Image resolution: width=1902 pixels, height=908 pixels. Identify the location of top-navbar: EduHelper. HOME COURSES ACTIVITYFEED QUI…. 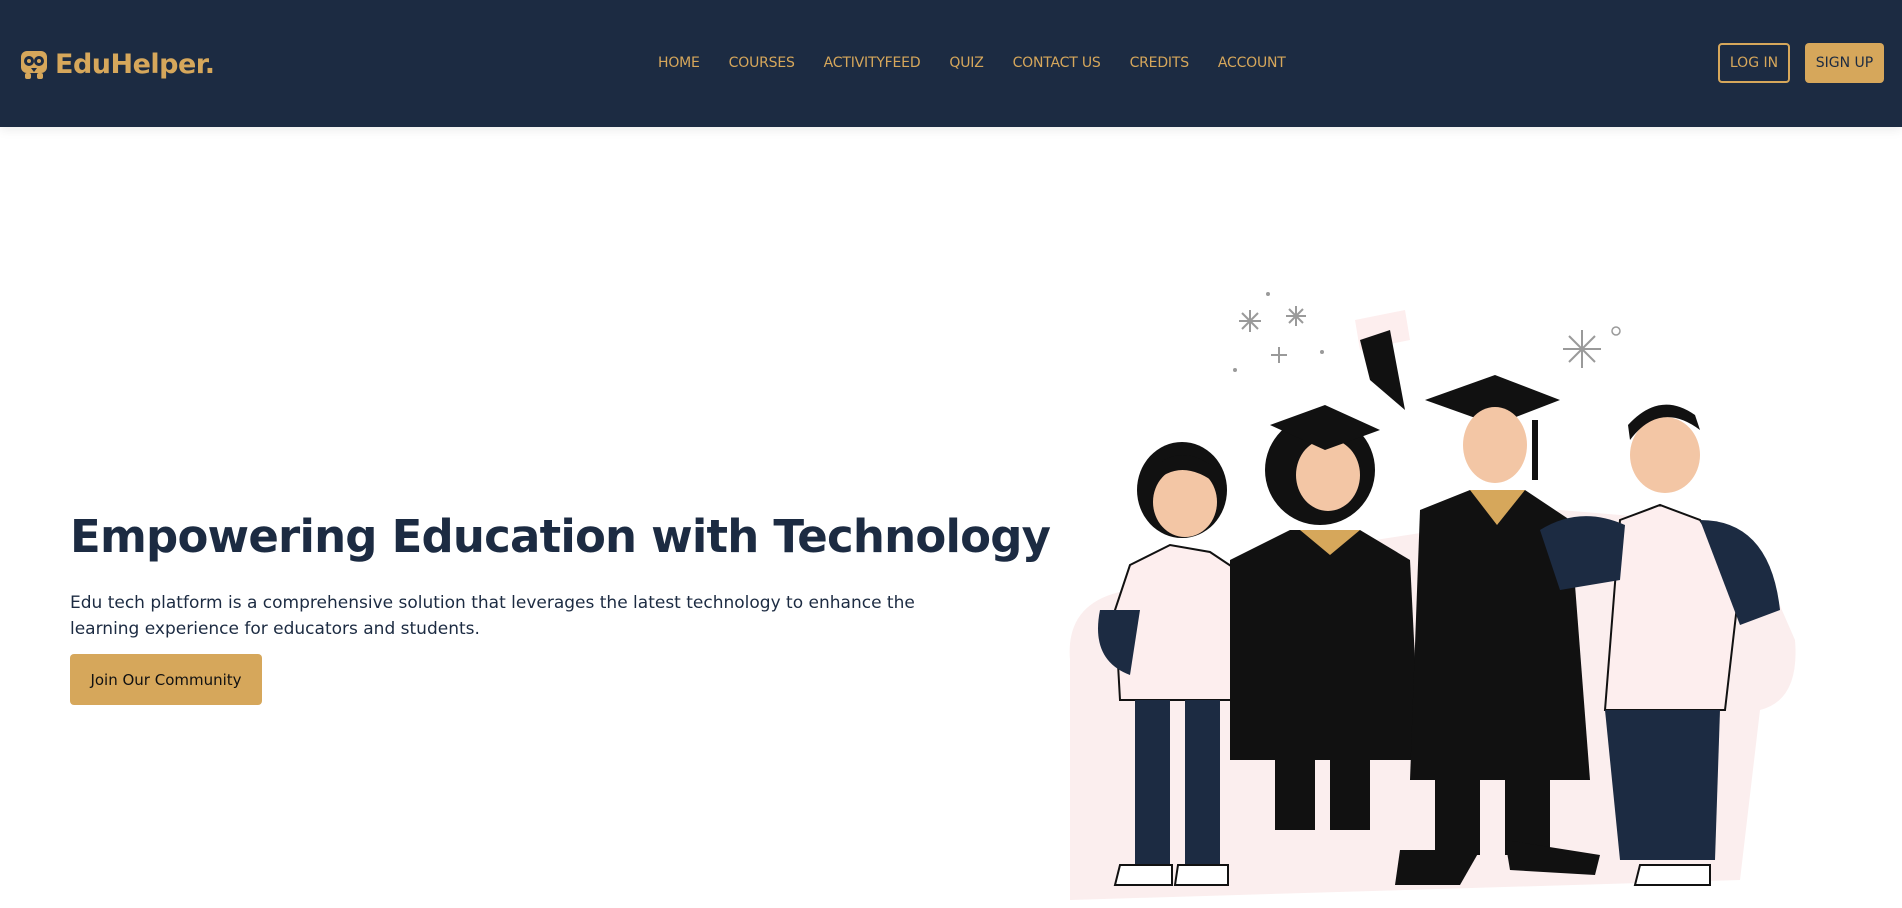
(951, 63).